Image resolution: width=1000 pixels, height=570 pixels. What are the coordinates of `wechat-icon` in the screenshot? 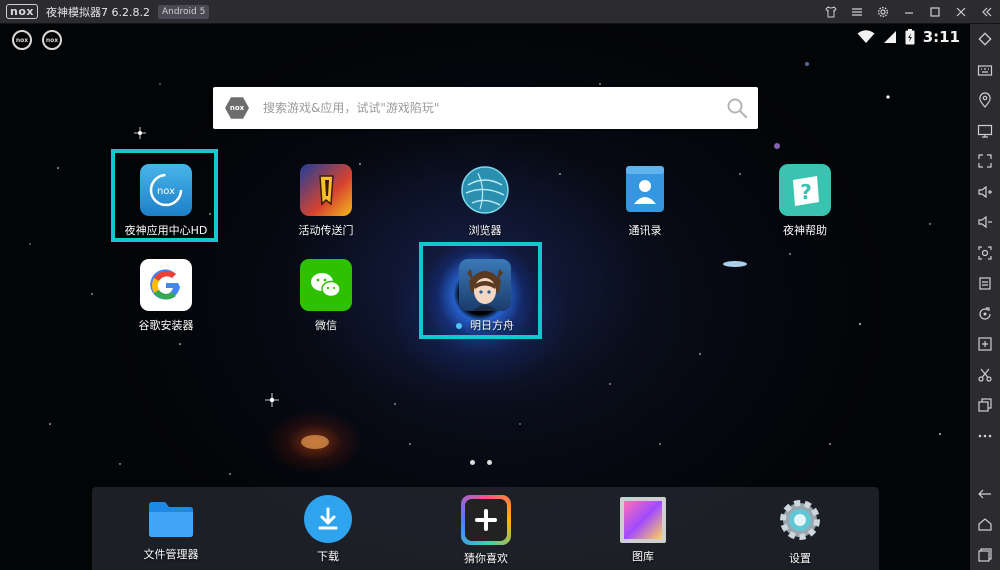 It's located at (326, 285).